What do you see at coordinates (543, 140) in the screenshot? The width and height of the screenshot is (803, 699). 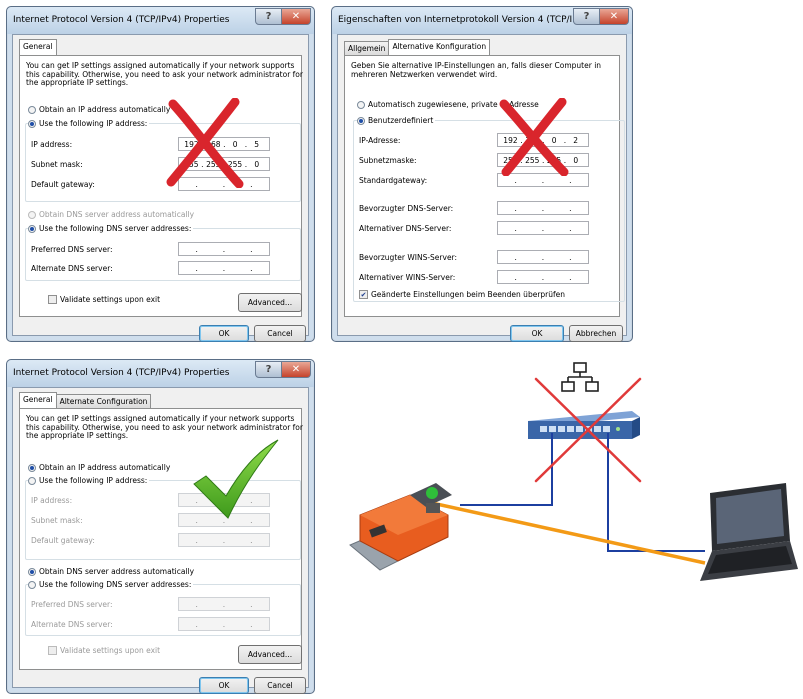 I see `ip-adresse-field: 192. 168. 0. 2` at bounding box center [543, 140].